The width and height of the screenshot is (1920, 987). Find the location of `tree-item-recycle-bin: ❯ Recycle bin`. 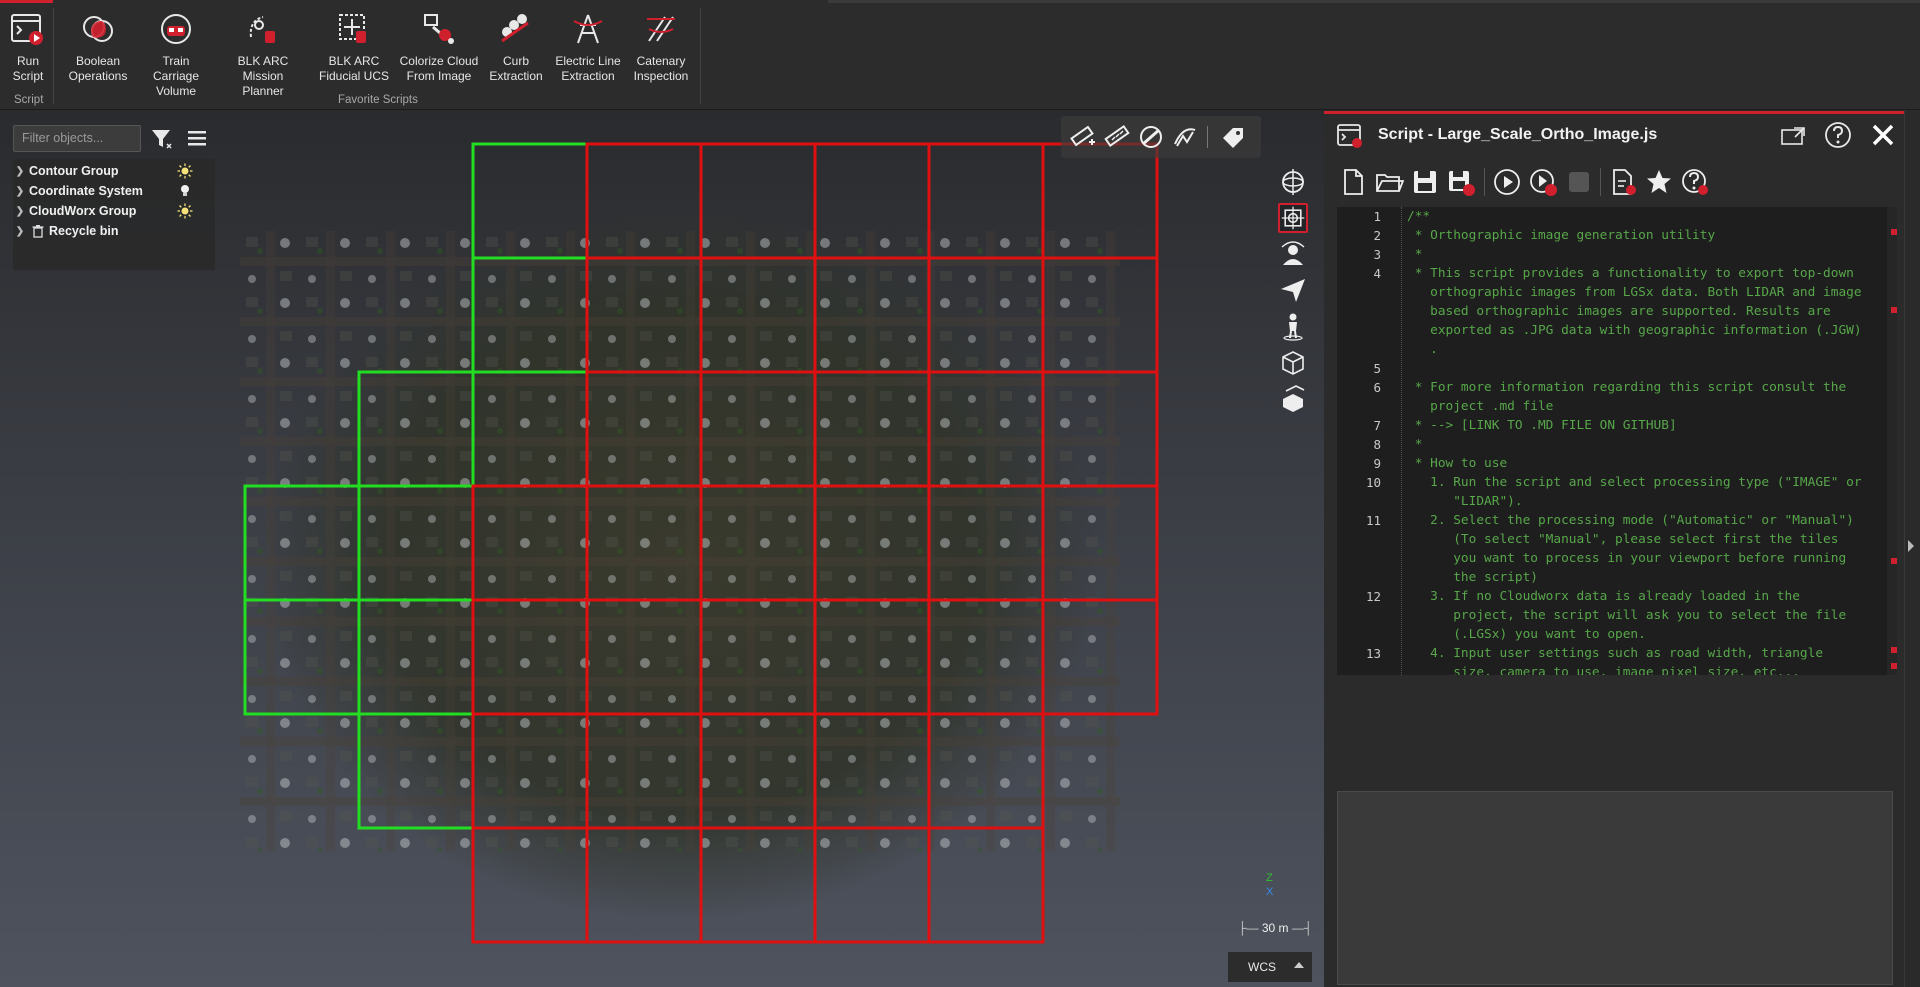

tree-item-recycle-bin: ❯ Recycle bin is located at coordinates (66, 231).